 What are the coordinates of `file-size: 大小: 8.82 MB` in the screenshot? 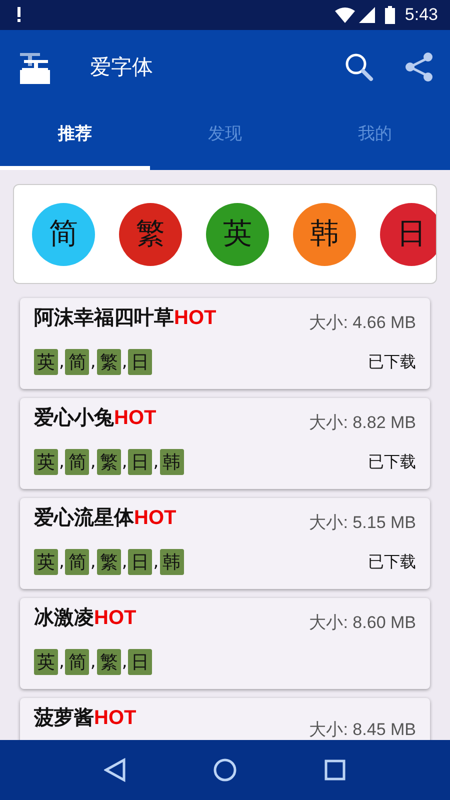 It's located at (362, 423).